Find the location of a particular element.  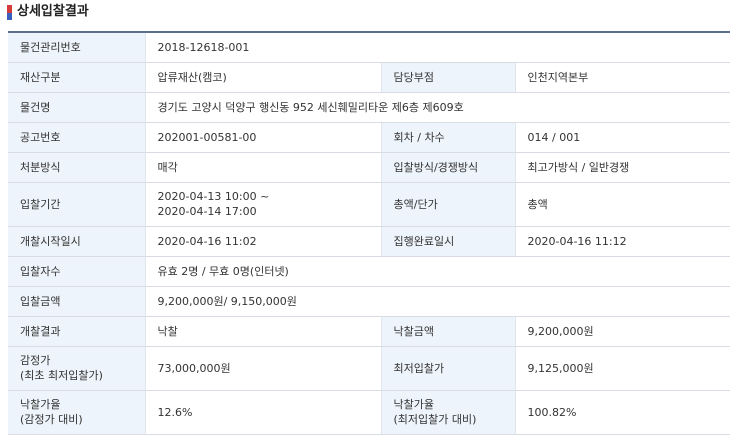

ratio-min-bid-label: 낙찰가율 (최저입찰가 대비) is located at coordinates (447, 412).